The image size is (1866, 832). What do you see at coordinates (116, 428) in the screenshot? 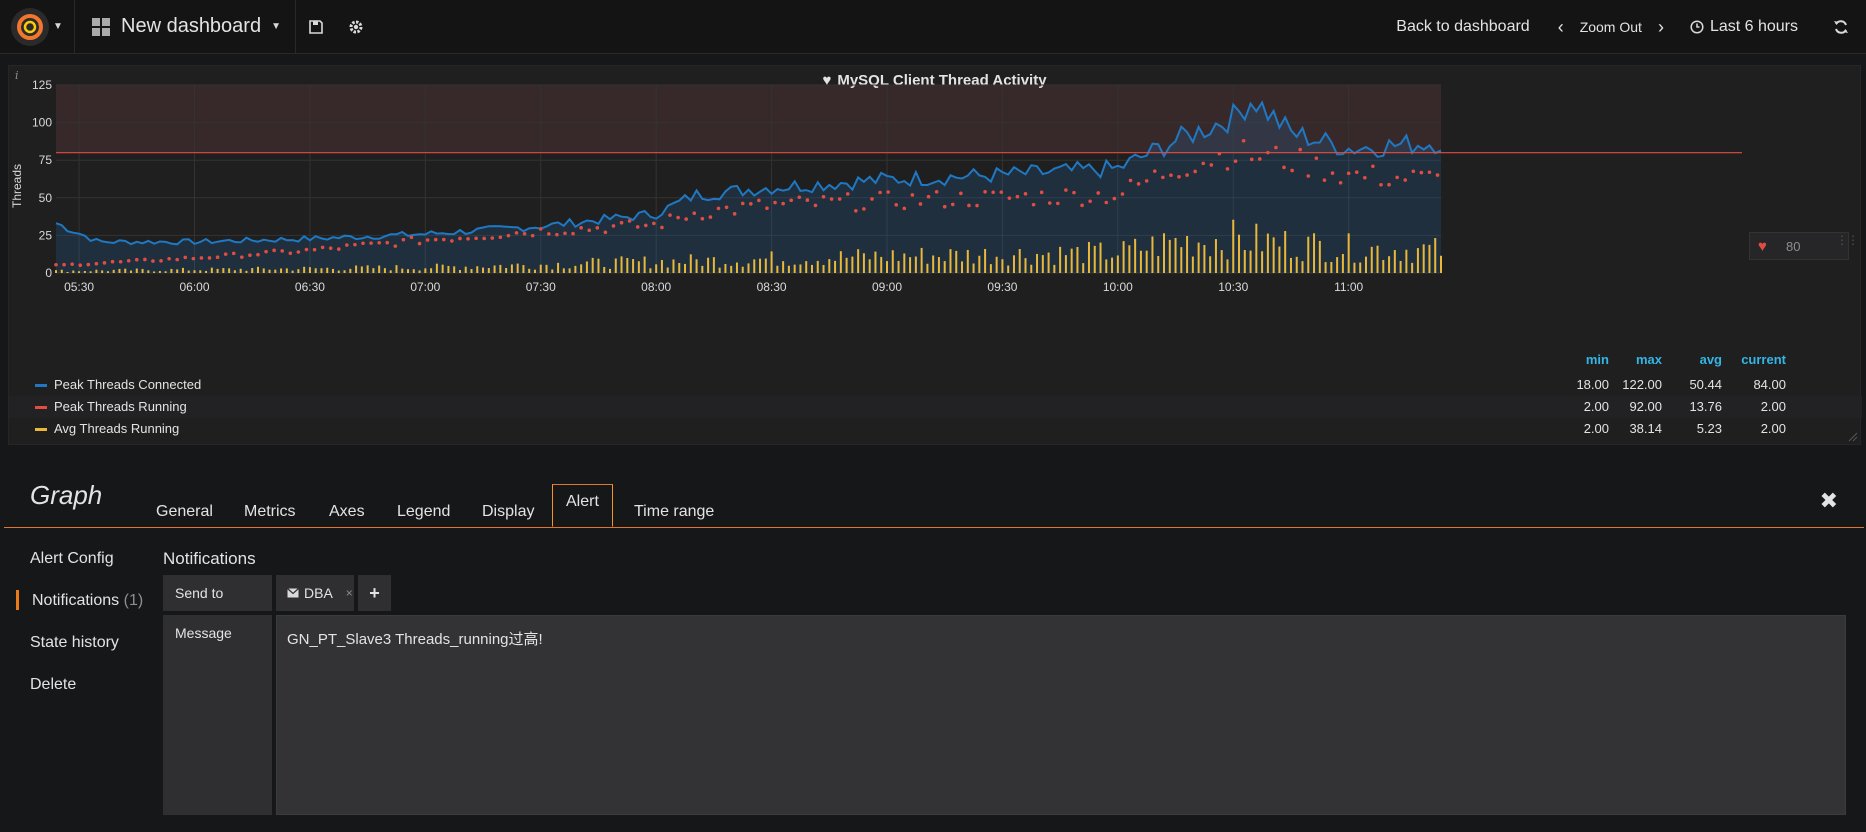
I see `series-name: Avg Threads Running` at bounding box center [116, 428].